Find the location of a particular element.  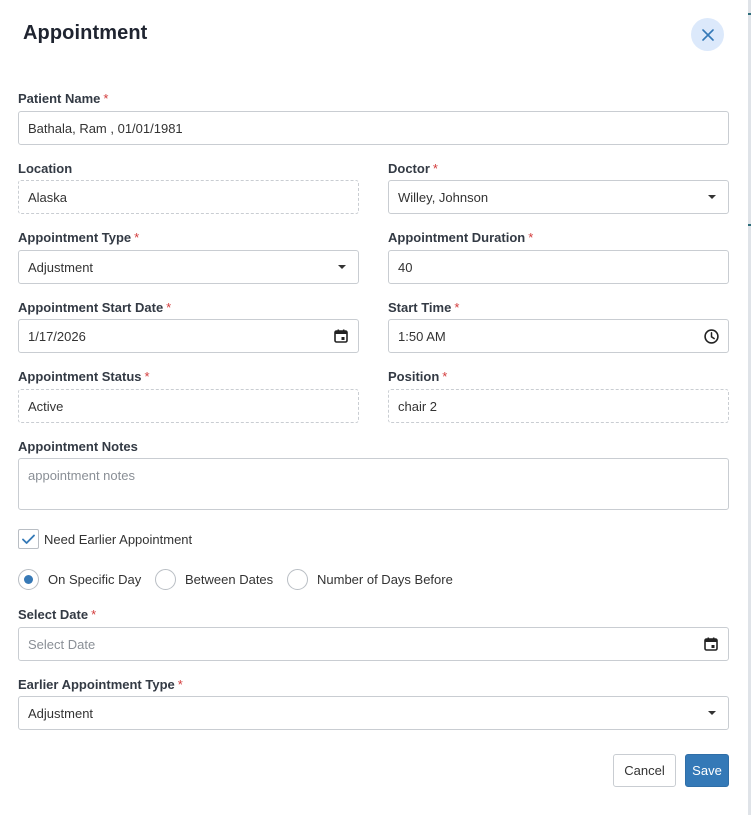

cancel-button: Cancel is located at coordinates (644, 770).